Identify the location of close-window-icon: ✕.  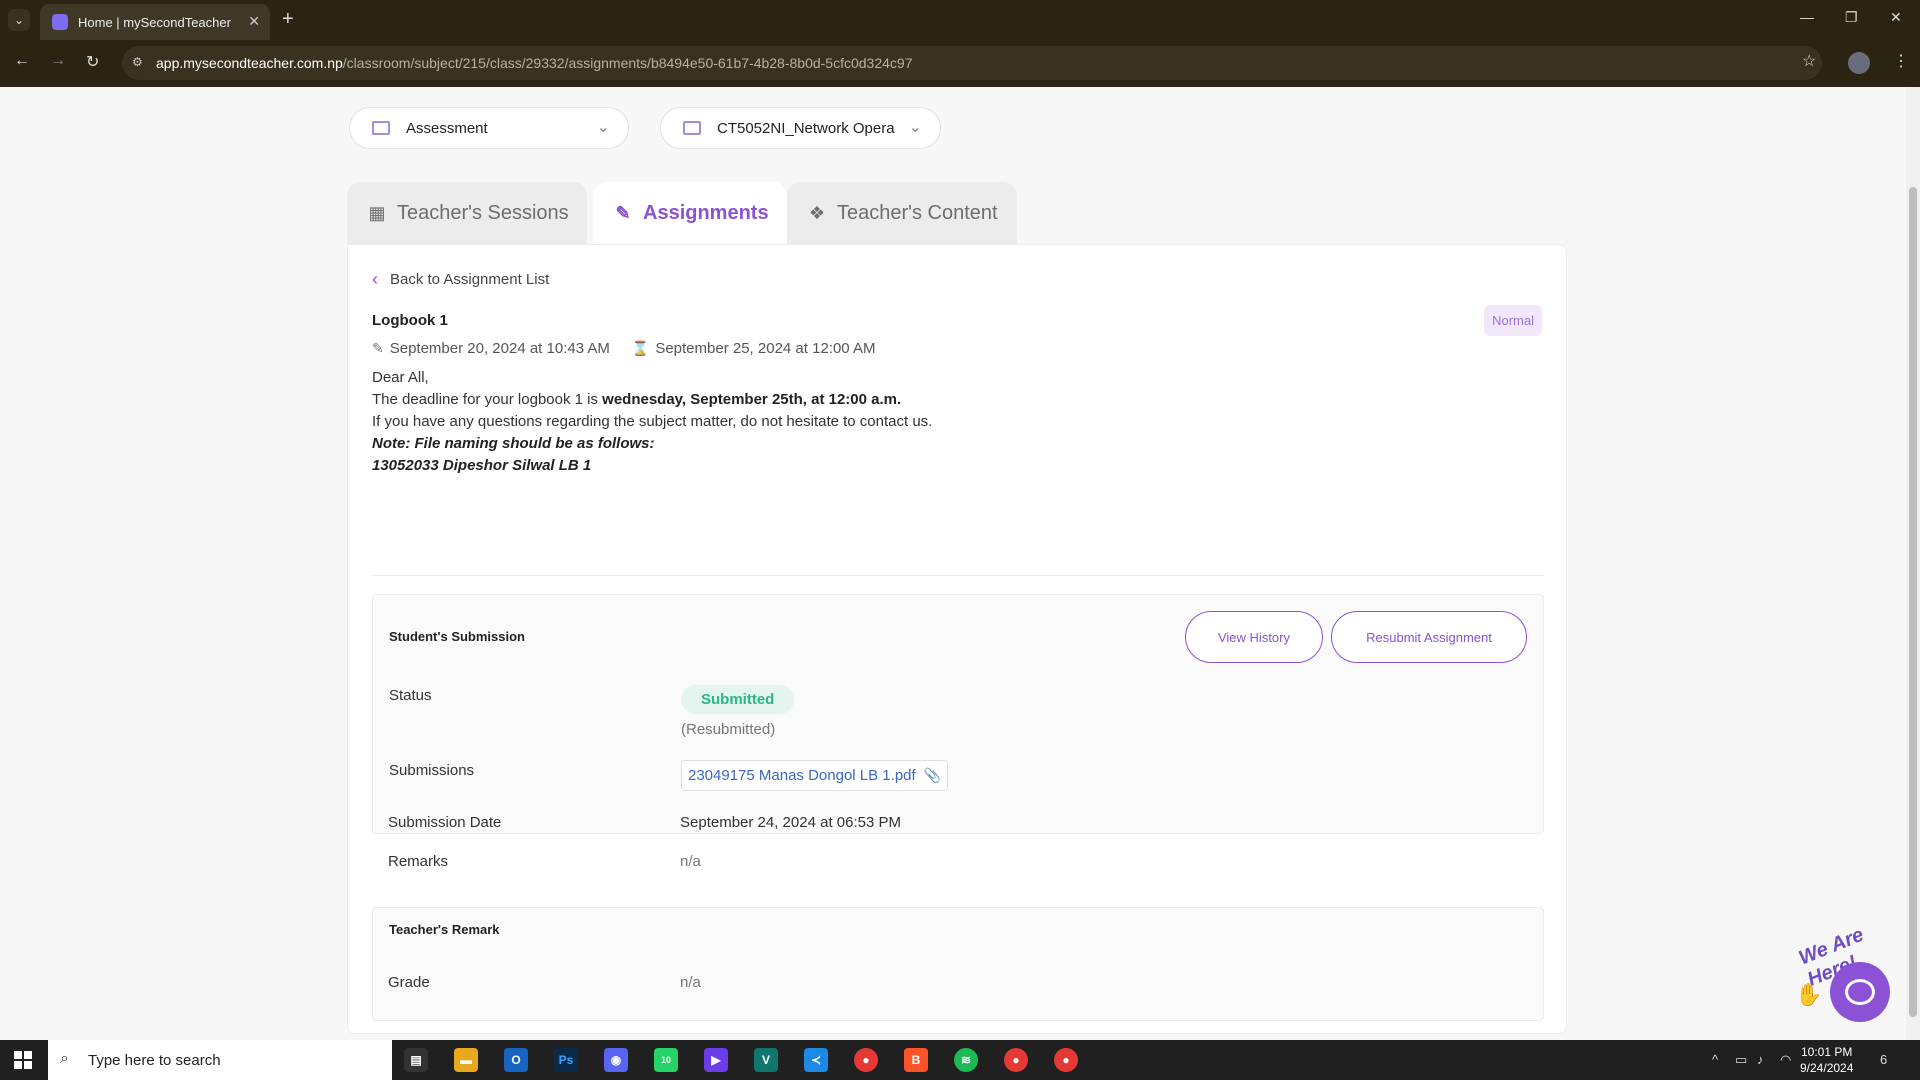
(1896, 17).